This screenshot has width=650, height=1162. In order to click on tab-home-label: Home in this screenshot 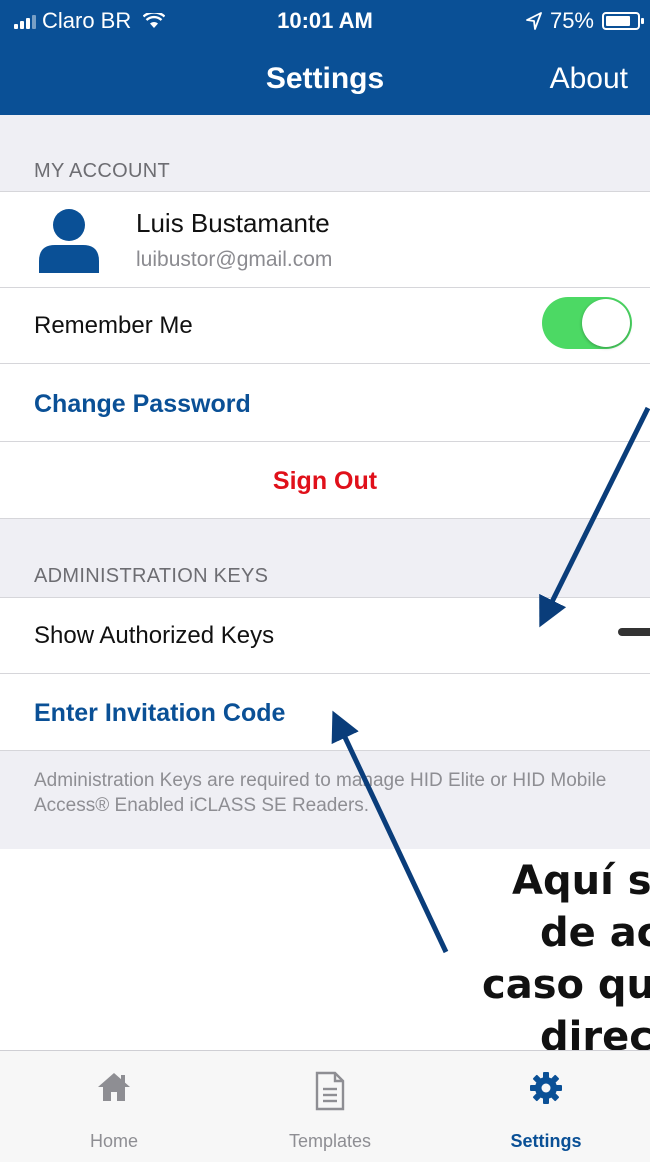, I will do `click(113, 1141)`.